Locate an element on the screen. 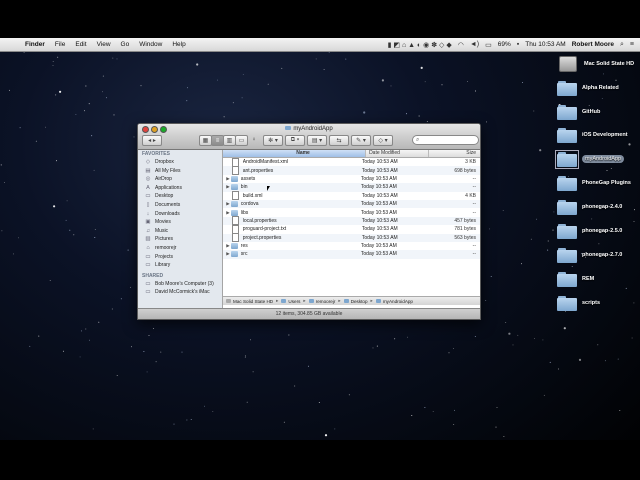 This screenshot has width=640, height=480. file-row: ▶ cordova Today 10:53 AM -- is located at coordinates (351, 204).